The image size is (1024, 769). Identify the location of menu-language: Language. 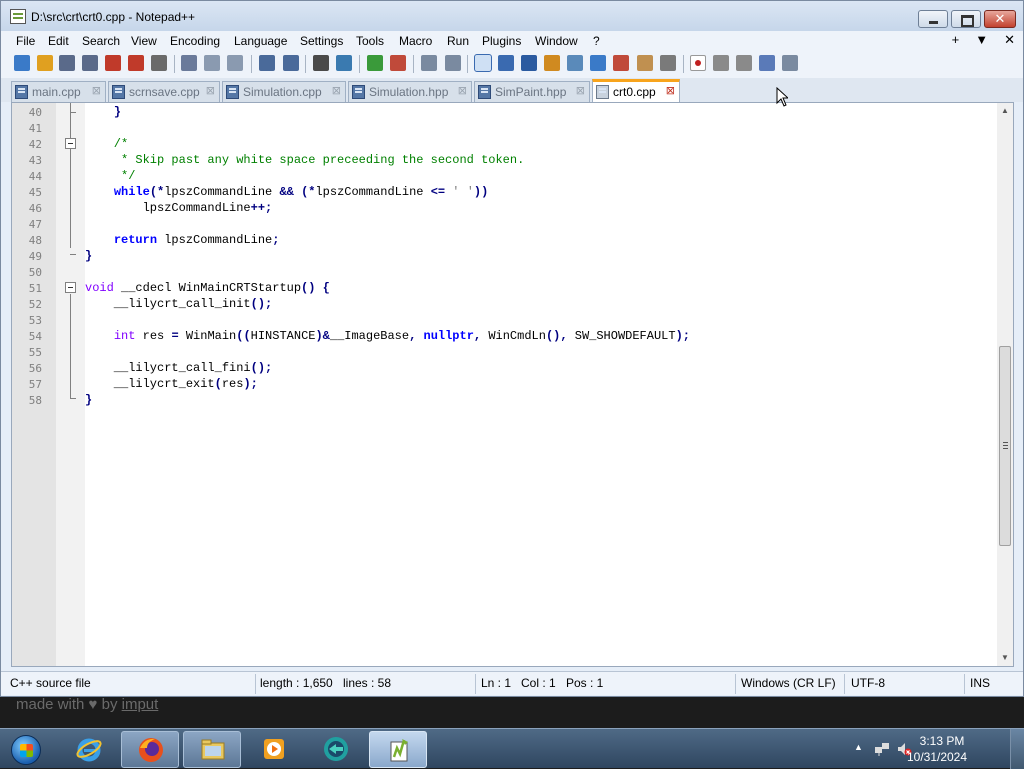
(260, 41).